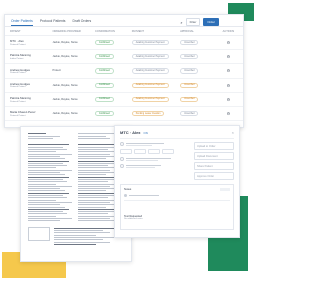 Image resolution: width=320 pixels, height=281 pixels. I want to click on upload-document-button: Upload Document, so click(214, 156).